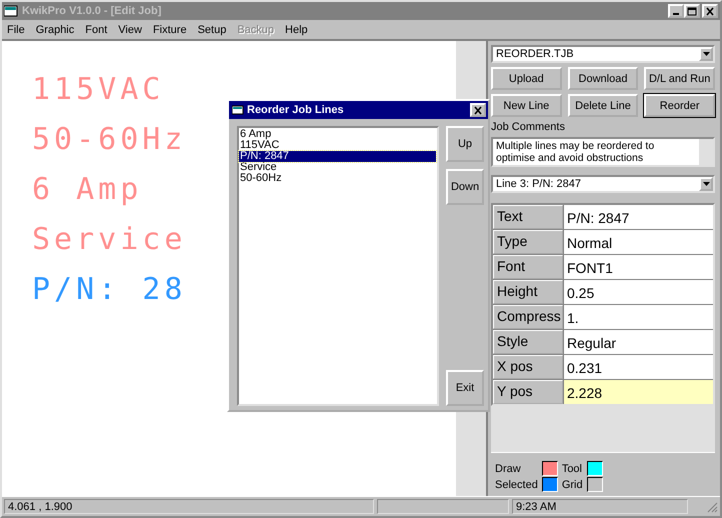 This screenshot has width=722, height=518. I want to click on menu-item: Help, so click(296, 30).